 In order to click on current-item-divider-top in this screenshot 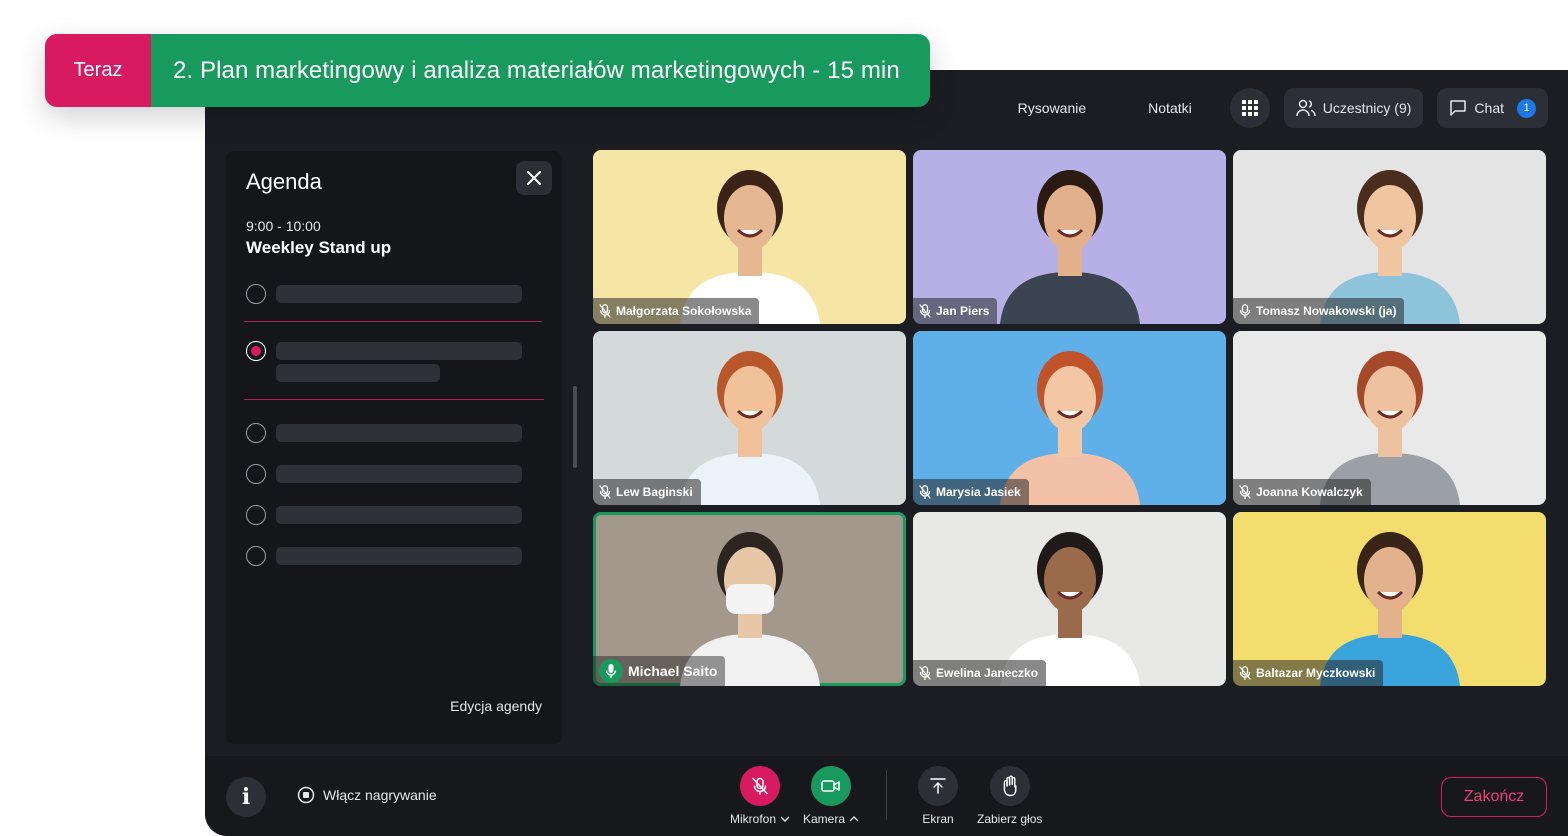, I will do `click(393, 321)`.